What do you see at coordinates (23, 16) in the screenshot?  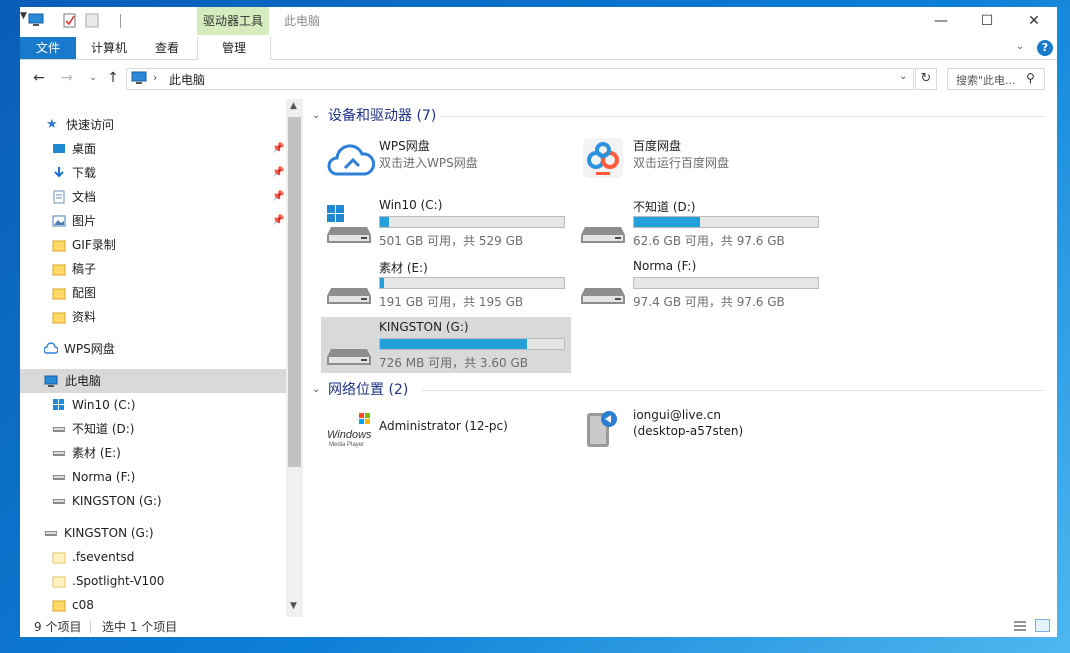 I see `customize-quick-access-icon: ▼` at bounding box center [23, 16].